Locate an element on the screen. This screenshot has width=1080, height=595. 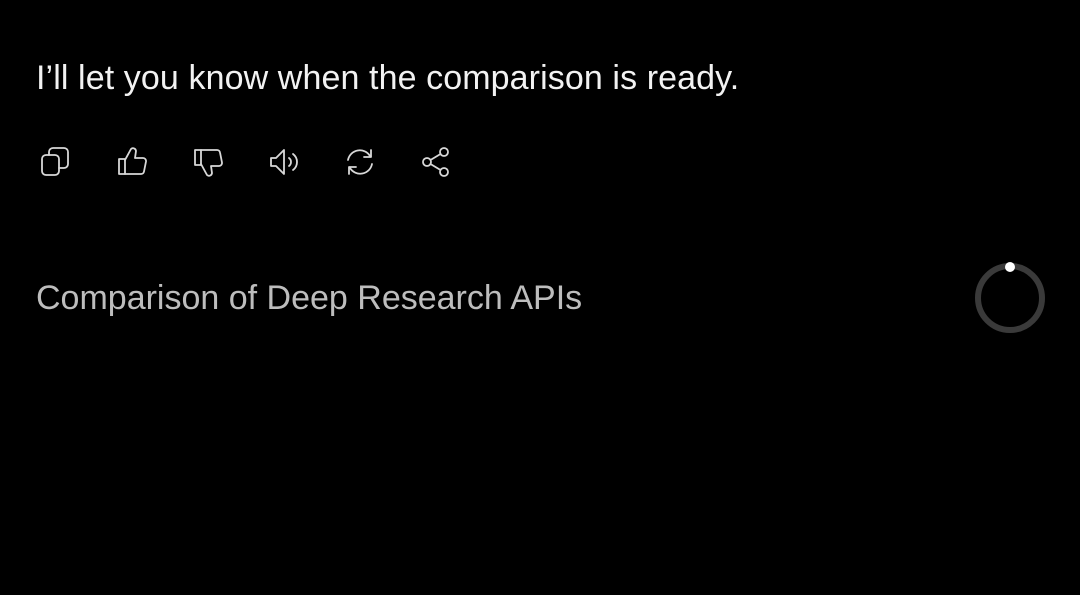
copy-button is located at coordinates (56, 162).